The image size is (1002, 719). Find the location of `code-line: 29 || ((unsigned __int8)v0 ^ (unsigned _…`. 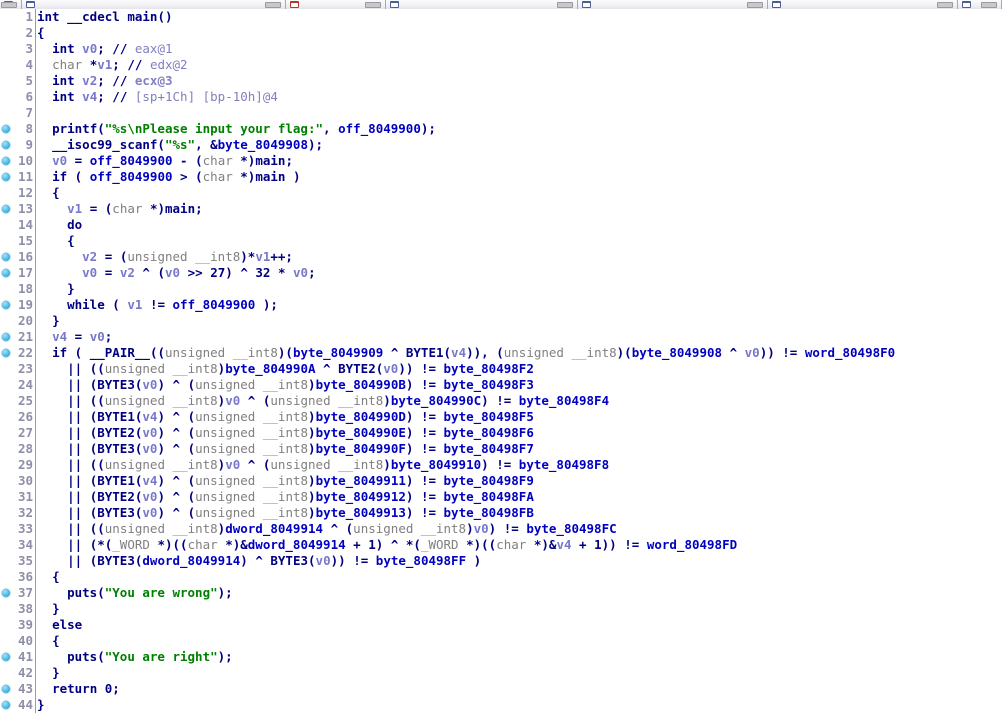

code-line: 29 || ((unsigned __int8)v0 ^ (unsigned _… is located at coordinates (501, 465).